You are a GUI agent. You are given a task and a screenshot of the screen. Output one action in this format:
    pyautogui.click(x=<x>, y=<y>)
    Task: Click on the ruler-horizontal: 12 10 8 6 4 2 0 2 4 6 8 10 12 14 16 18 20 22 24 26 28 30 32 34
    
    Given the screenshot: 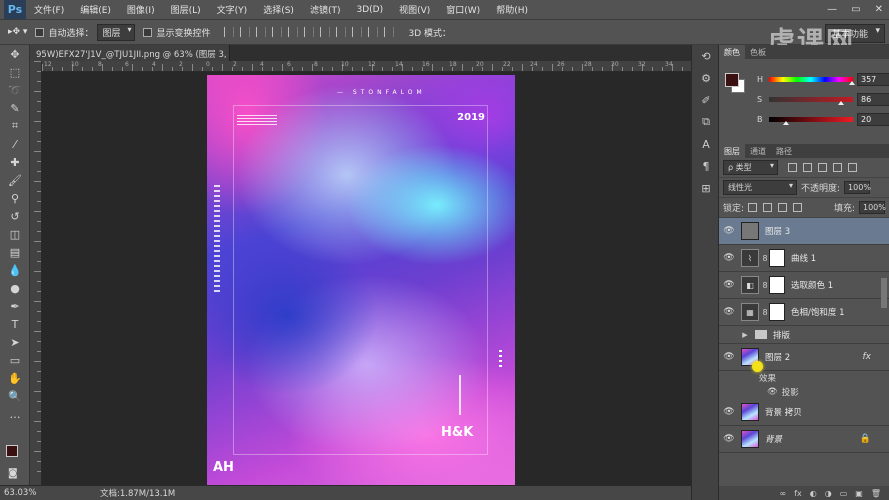 What is the action you would take?
    pyautogui.click(x=367, y=66)
    